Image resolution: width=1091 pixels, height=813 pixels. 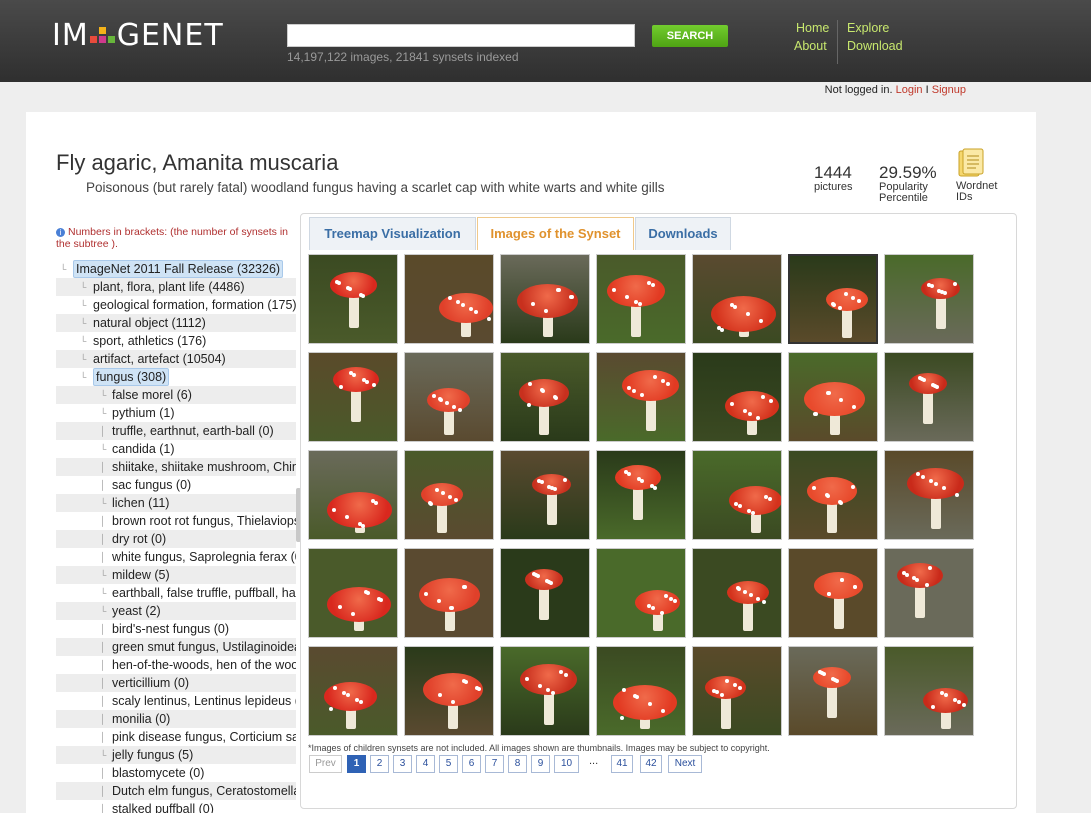 What do you see at coordinates (163, 806) in the screenshot?
I see `tree-item-label: stalked puffball (0)` at bounding box center [163, 806].